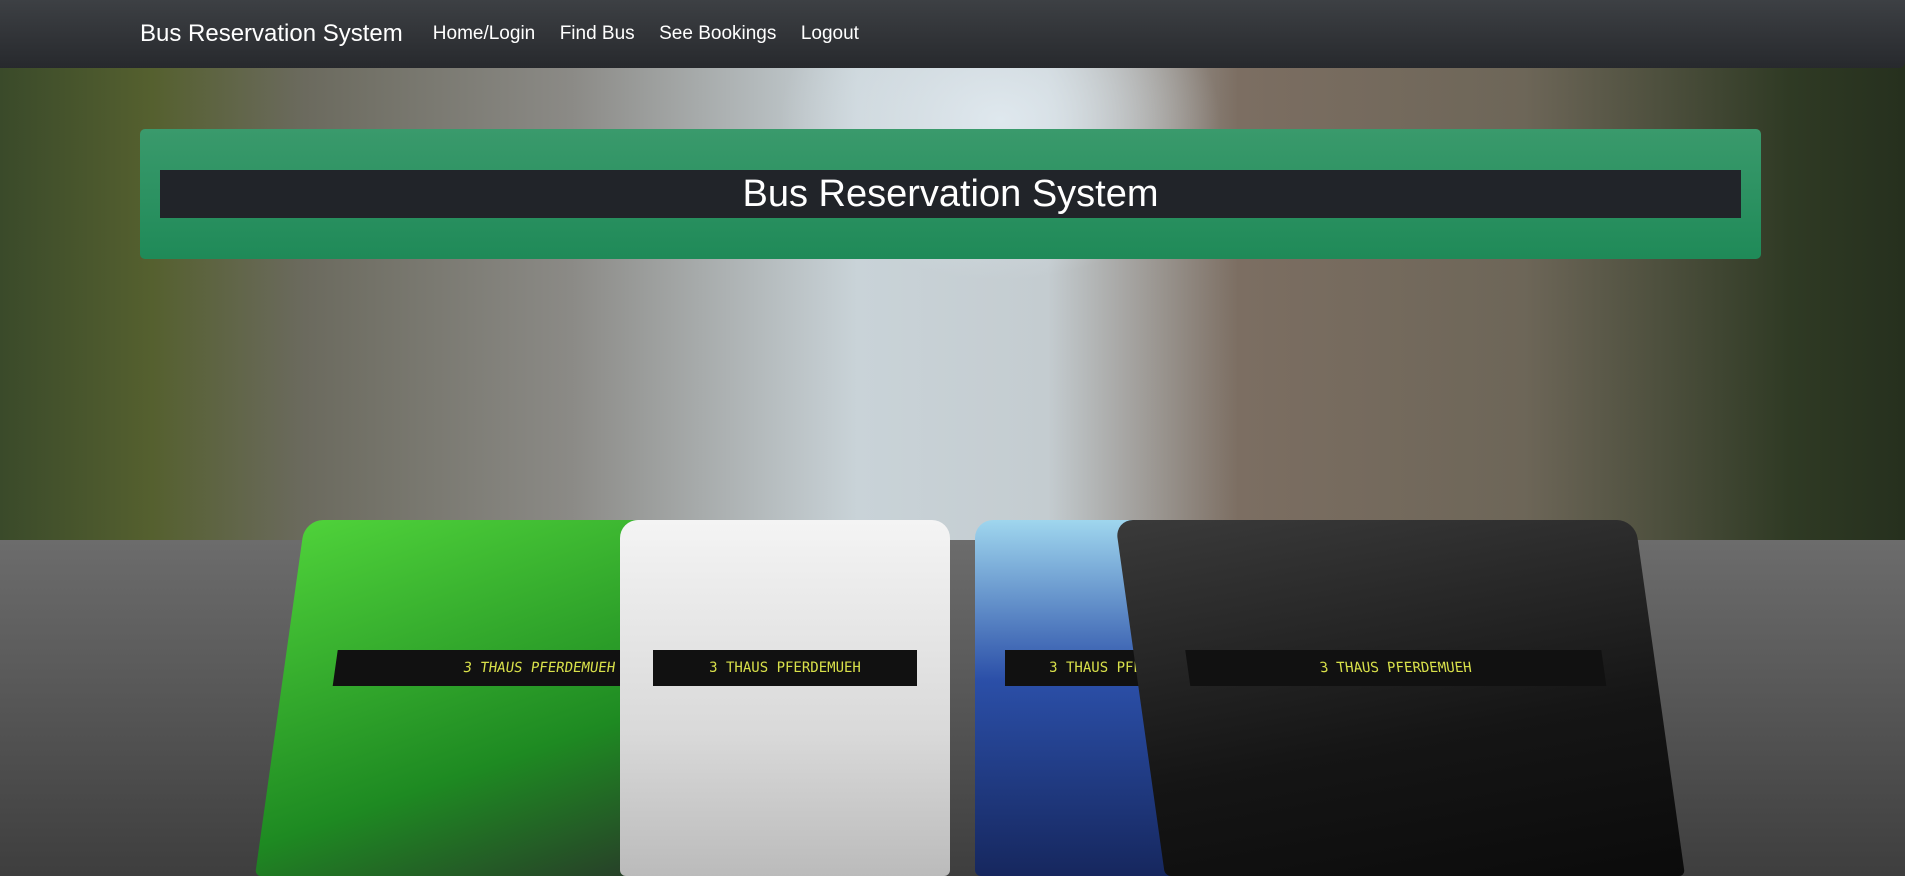 The width and height of the screenshot is (1909, 876). What do you see at coordinates (271, 34) in the screenshot?
I see `navbar-brand: Bus Reservation System` at bounding box center [271, 34].